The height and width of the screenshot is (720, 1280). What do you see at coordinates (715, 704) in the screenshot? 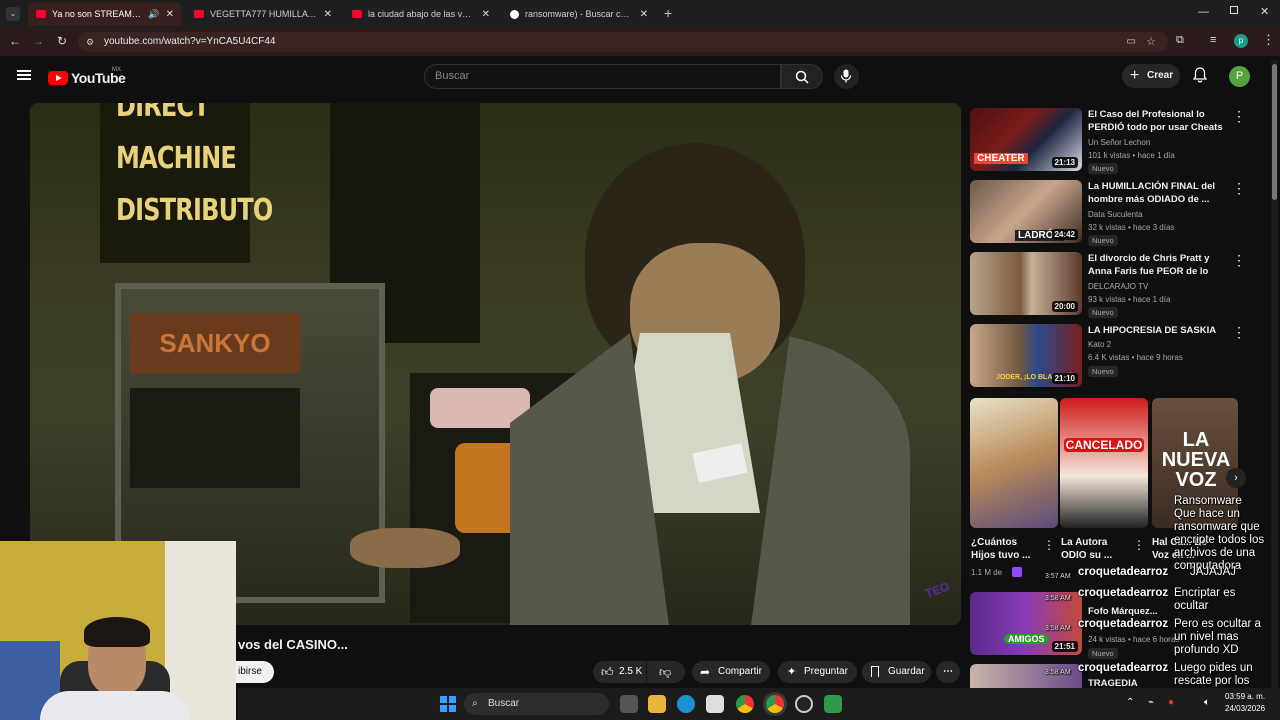
I see `store-icon` at bounding box center [715, 704].